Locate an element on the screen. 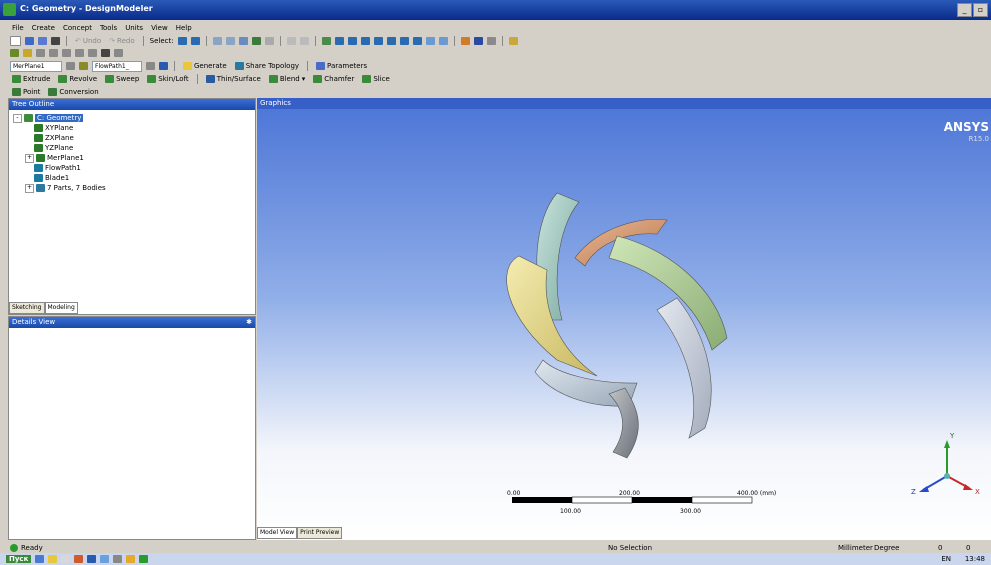 This screenshot has width=991, height=565. angle-status: Degree is located at coordinates (886, 548).